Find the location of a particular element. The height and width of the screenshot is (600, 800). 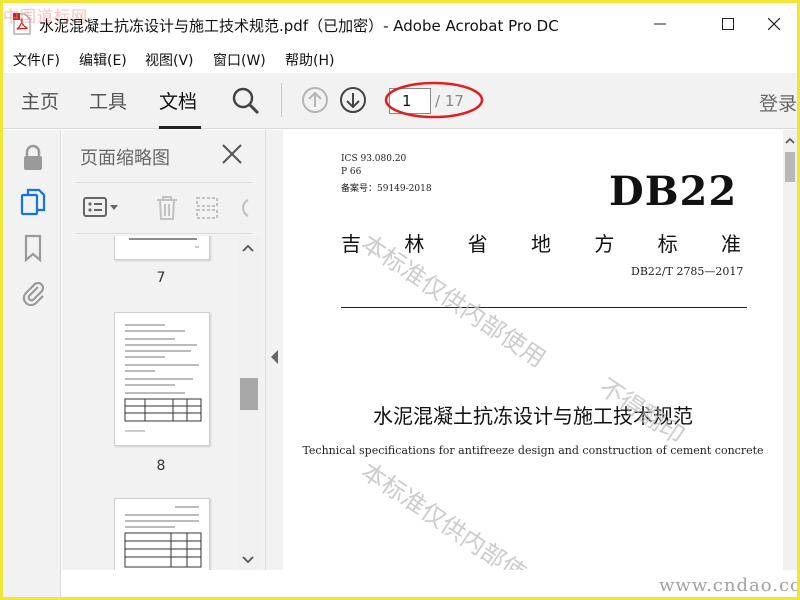

menu-window: 窗口(W) is located at coordinates (239, 60).